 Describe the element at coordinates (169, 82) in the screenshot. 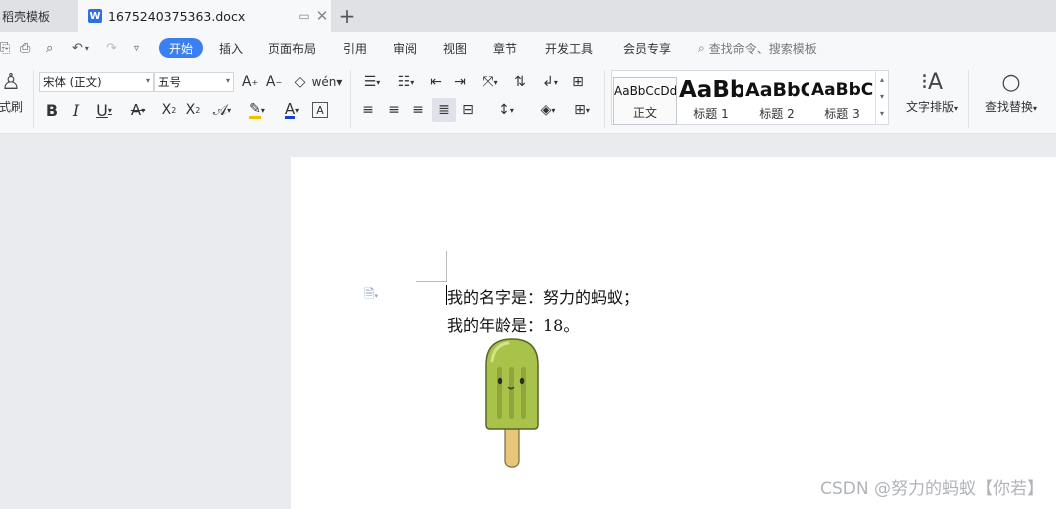

I see `font-size-value: 五号` at that location.